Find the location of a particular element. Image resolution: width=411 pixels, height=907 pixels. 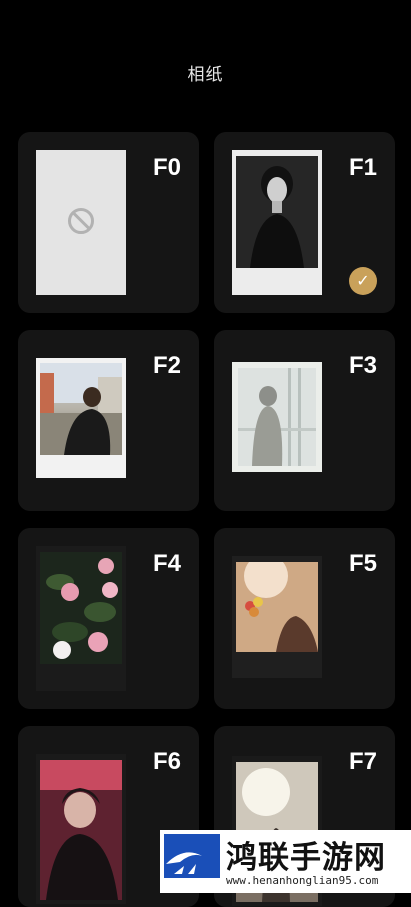

watermark-url: www.henanhonglian95.com is located at coordinates (302, 880).